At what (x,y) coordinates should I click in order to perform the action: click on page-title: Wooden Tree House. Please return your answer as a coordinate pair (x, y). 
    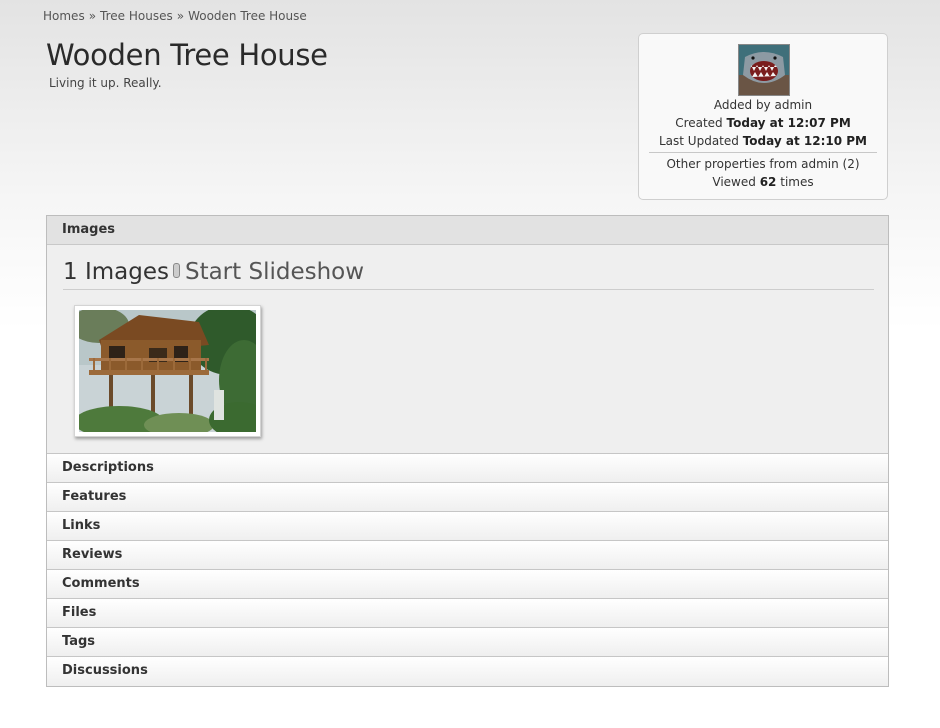
    Looking at the image, I should click on (187, 55).